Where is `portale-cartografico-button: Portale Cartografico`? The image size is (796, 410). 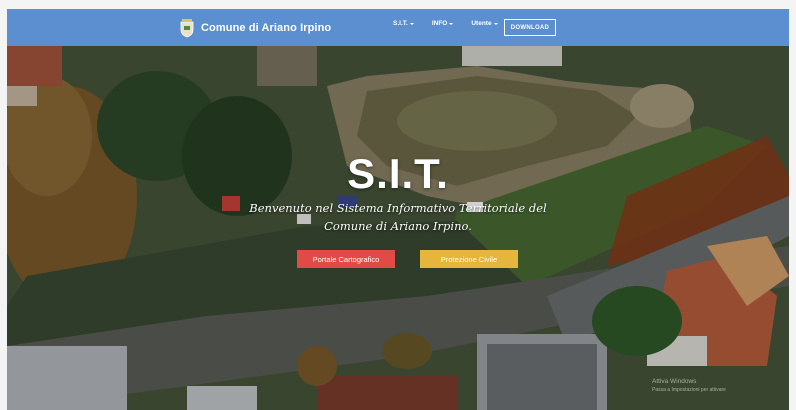 portale-cartografico-button: Portale Cartografico is located at coordinates (346, 259).